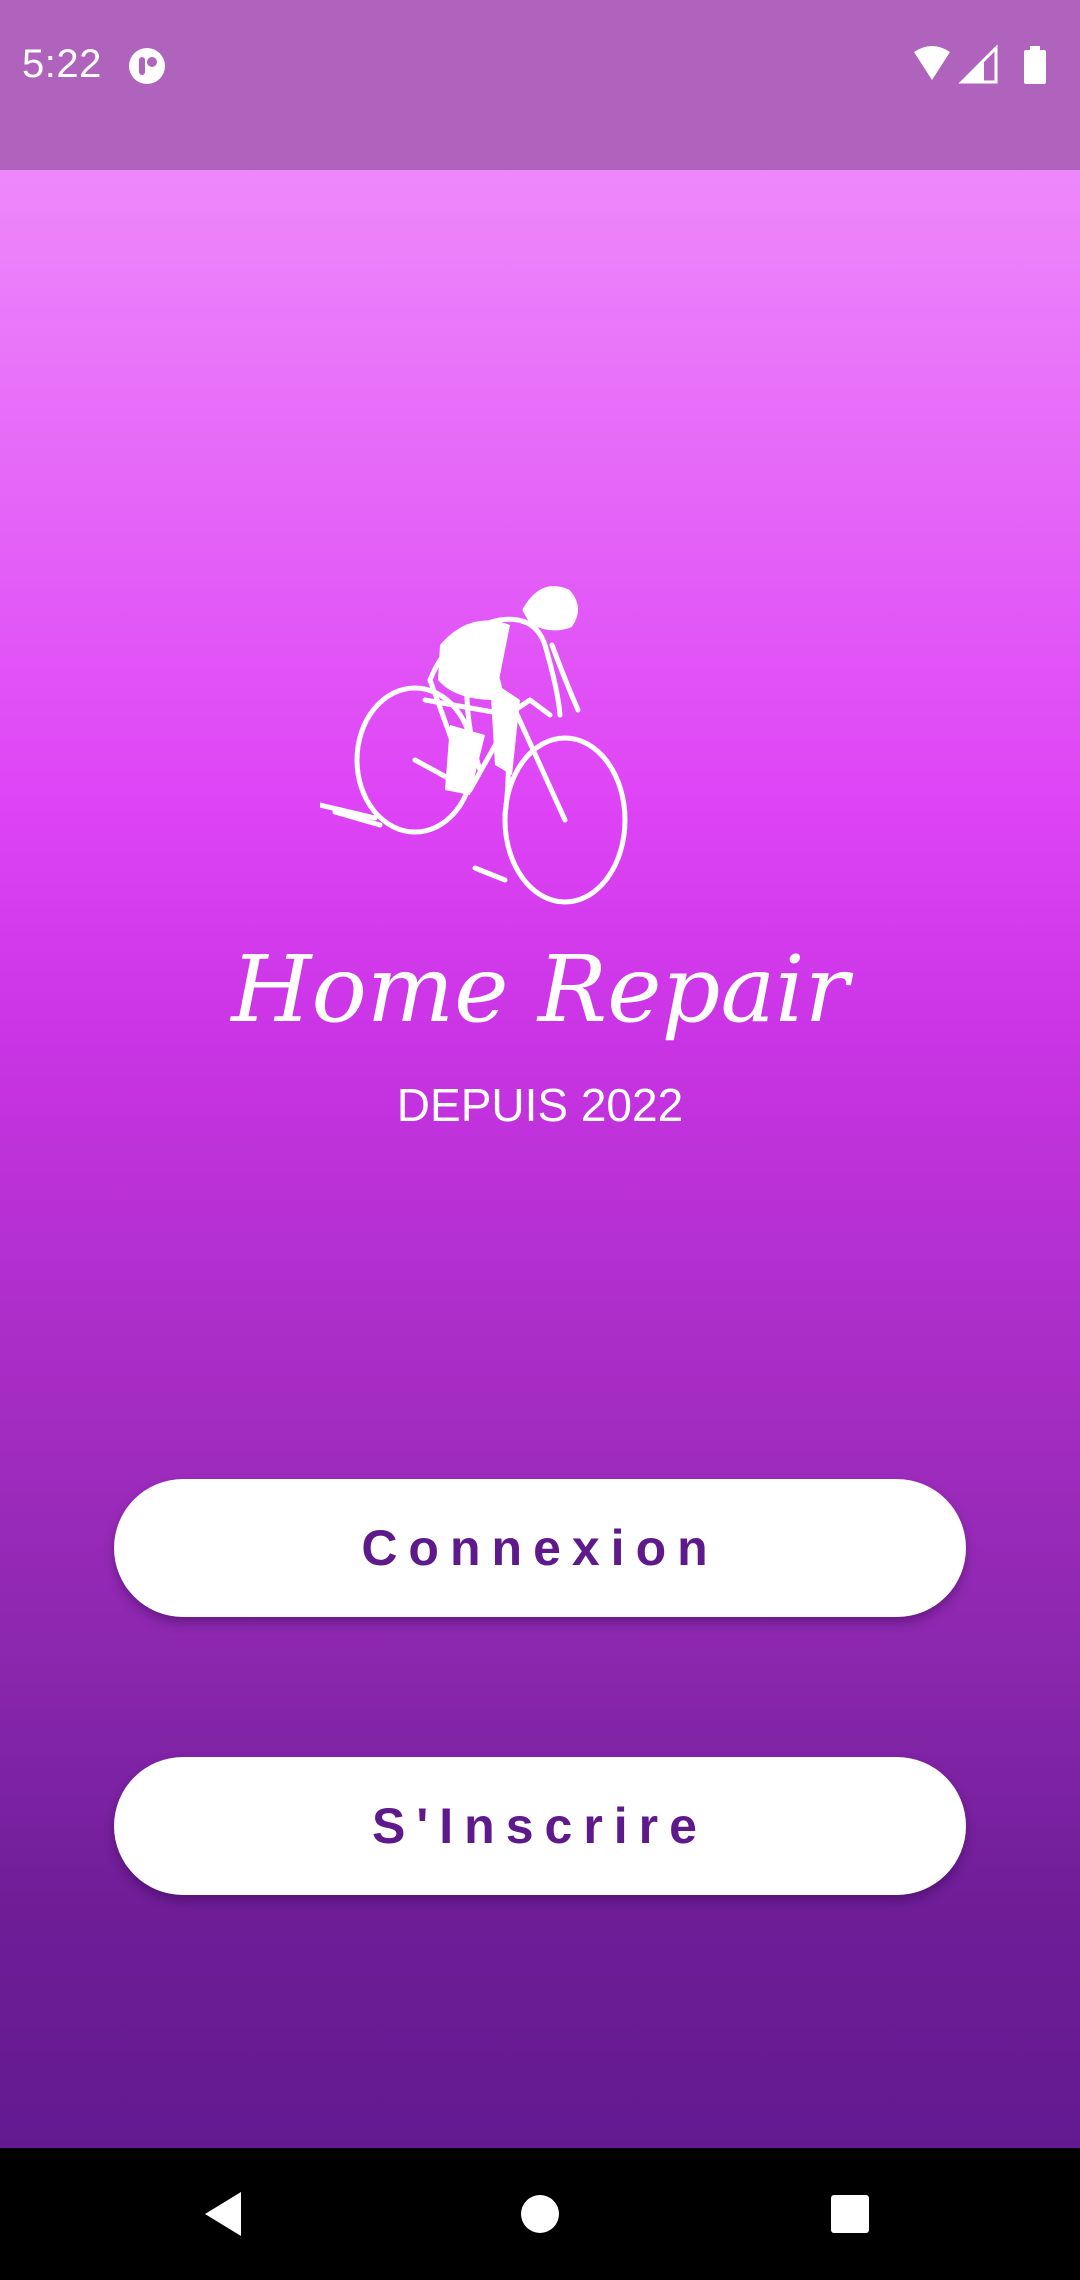 The height and width of the screenshot is (2280, 1080). Describe the element at coordinates (850, 2214) in the screenshot. I see `recents-icon` at that location.